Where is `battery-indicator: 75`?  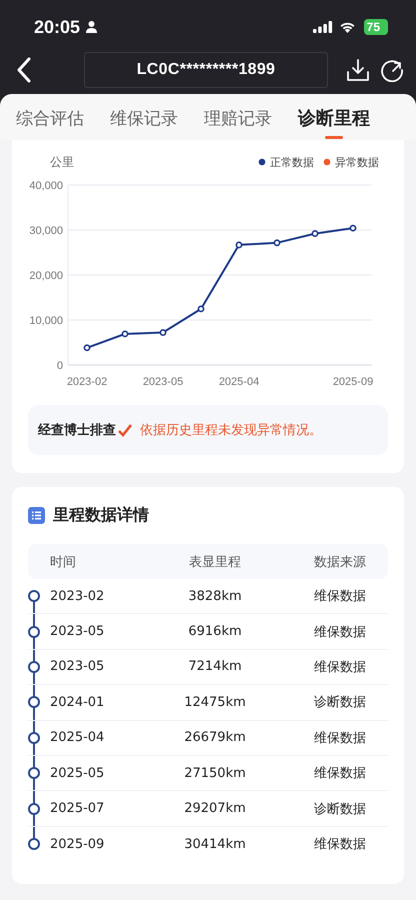
battery-indicator: 75 is located at coordinates (376, 27).